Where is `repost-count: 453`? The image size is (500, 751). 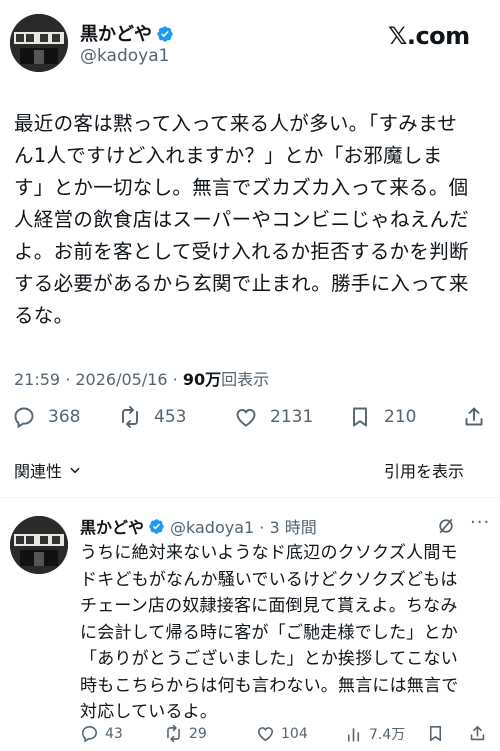
repost-count: 453 is located at coordinates (170, 417).